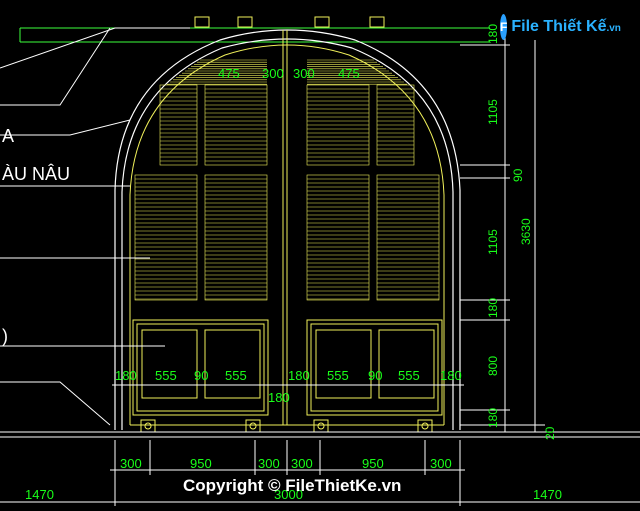  Describe the element at coordinates (39, 494) in the screenshot. I see `dim-side-left-1470: 1470` at that location.